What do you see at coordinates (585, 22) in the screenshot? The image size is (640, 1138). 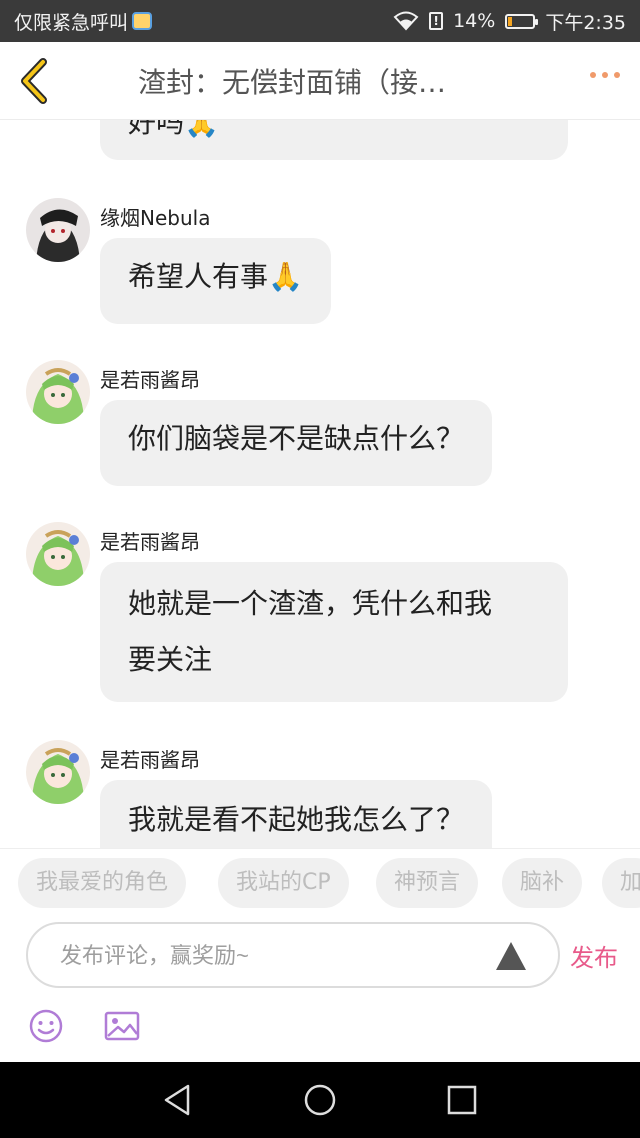 I see `clock-time: 下午2:35` at bounding box center [585, 22].